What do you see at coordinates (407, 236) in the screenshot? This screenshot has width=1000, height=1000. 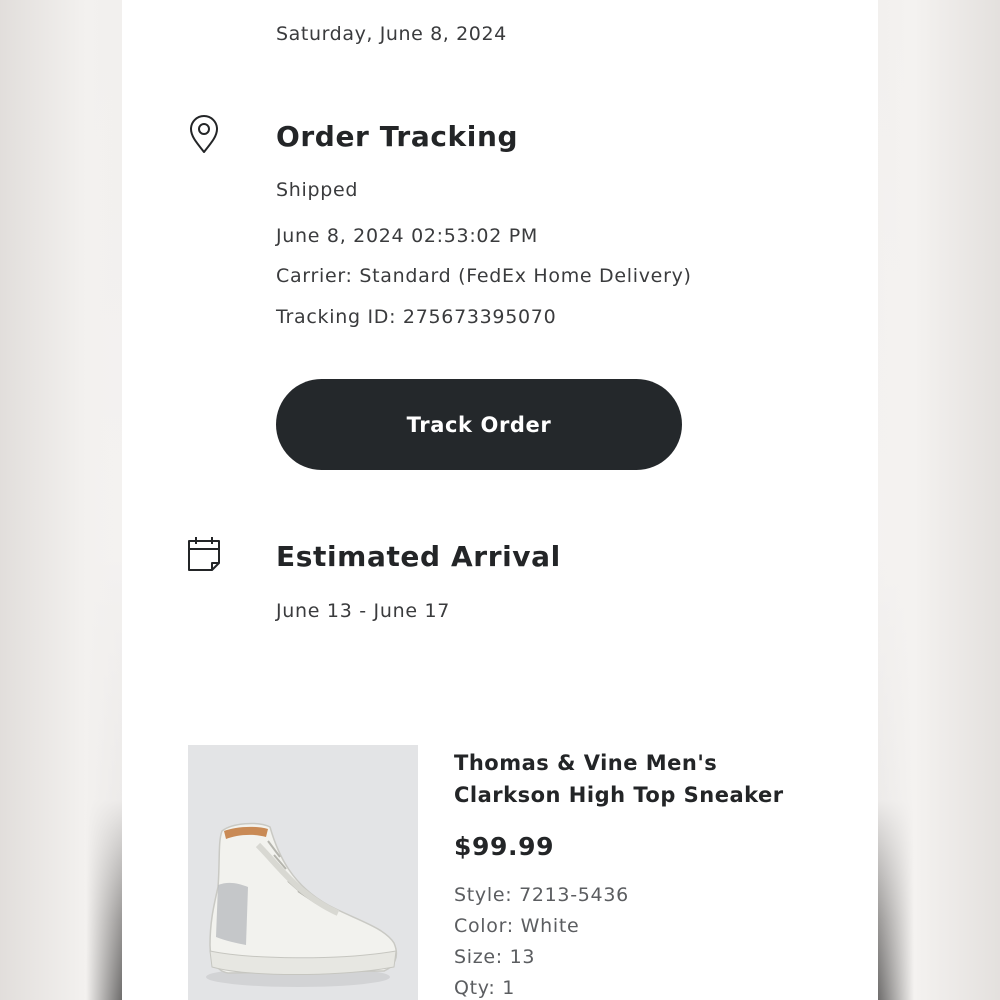 I see `tracking-timestamp: June 8, 2024 02:53:02 PM` at bounding box center [407, 236].